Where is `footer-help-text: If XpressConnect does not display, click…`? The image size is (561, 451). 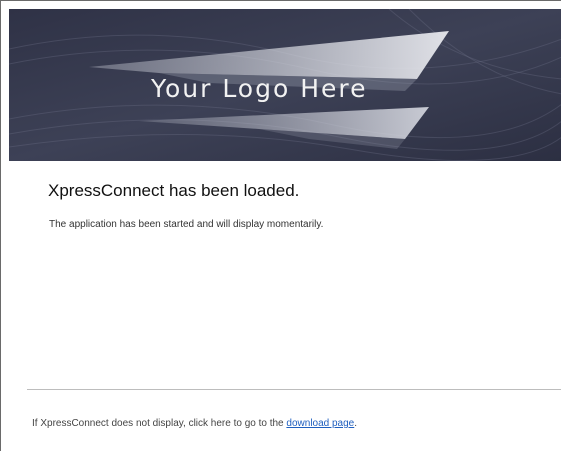
footer-help-text: If XpressConnect does not display, click… is located at coordinates (194, 423).